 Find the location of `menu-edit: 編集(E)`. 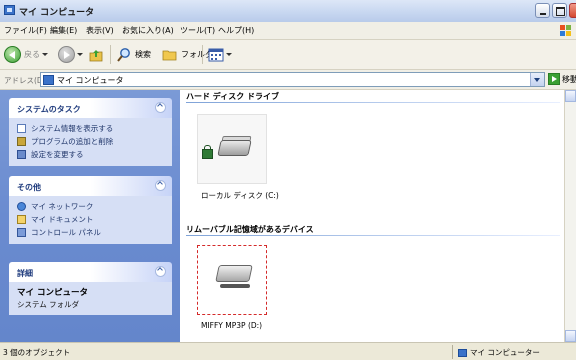

menu-edit: 編集(E) is located at coordinates (63, 30).